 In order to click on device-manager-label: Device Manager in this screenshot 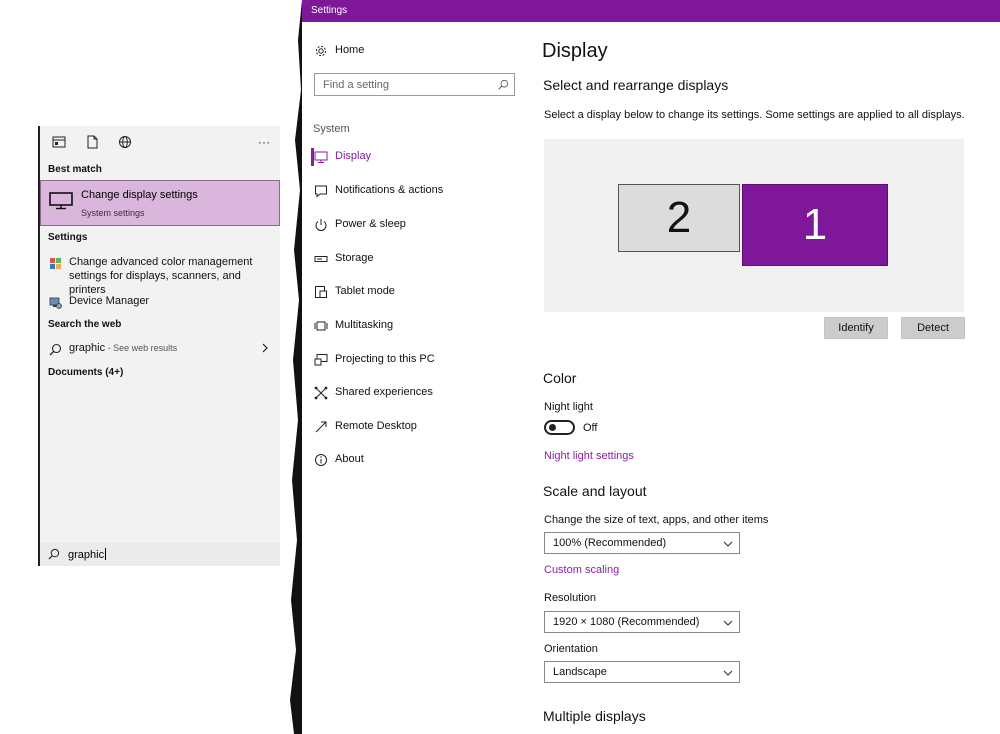, I will do `click(109, 301)`.